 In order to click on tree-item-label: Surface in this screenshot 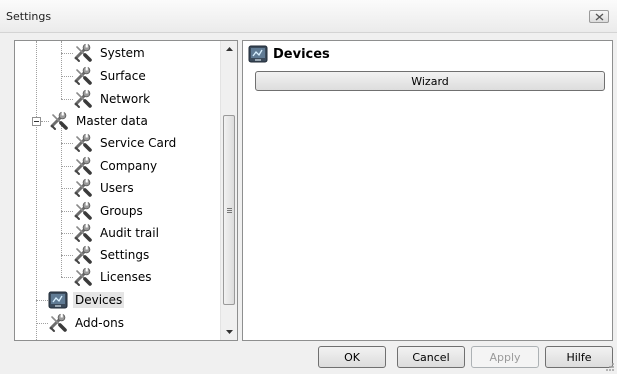, I will do `click(123, 76)`.